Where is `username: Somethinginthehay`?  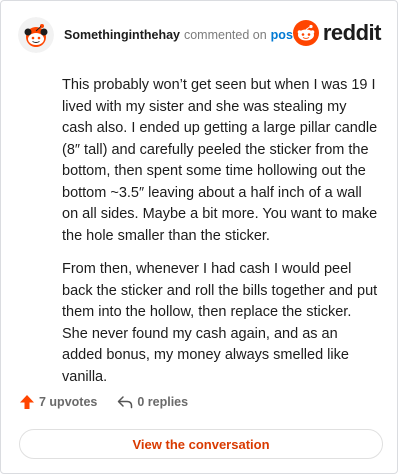 username: Somethinginthehay is located at coordinates (122, 35).